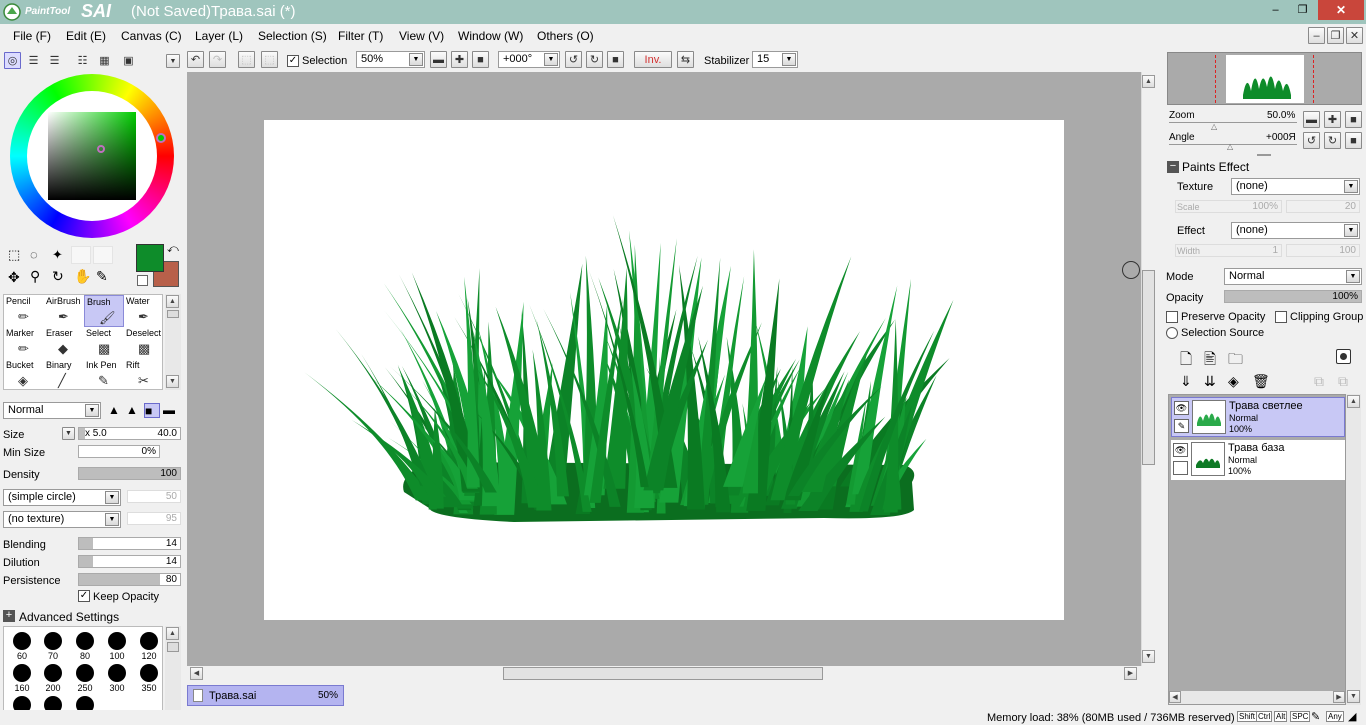  I want to click on color-sv-square, so click(92, 156).